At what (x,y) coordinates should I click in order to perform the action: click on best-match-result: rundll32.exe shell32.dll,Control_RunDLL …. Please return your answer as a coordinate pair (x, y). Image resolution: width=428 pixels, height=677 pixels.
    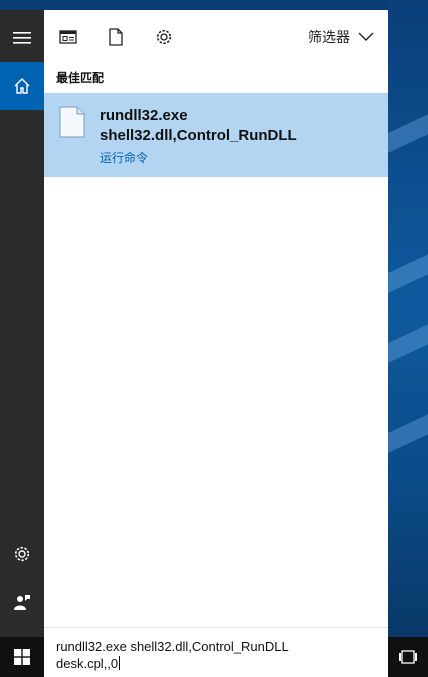
    Looking at the image, I should click on (216, 135).